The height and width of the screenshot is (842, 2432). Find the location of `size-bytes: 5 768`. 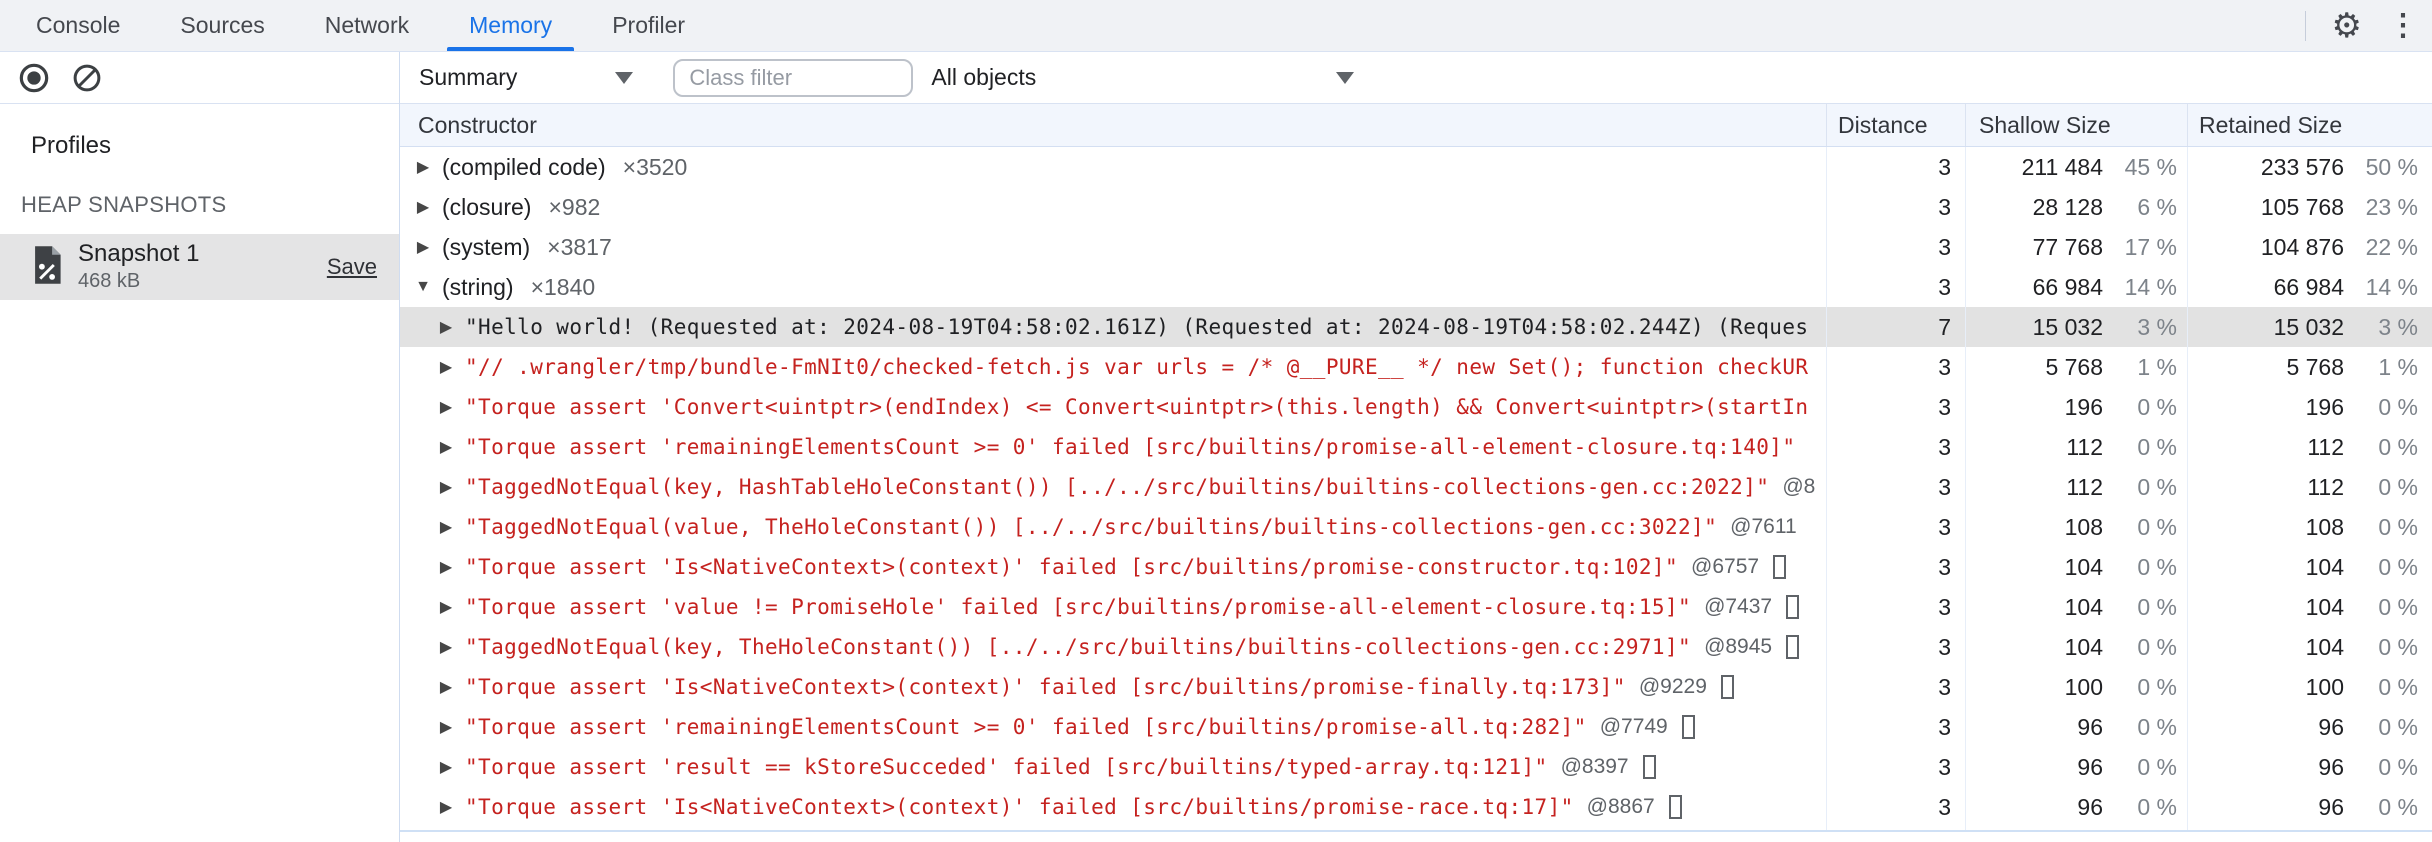

size-bytes: 5 768 is located at coordinates (2315, 366).